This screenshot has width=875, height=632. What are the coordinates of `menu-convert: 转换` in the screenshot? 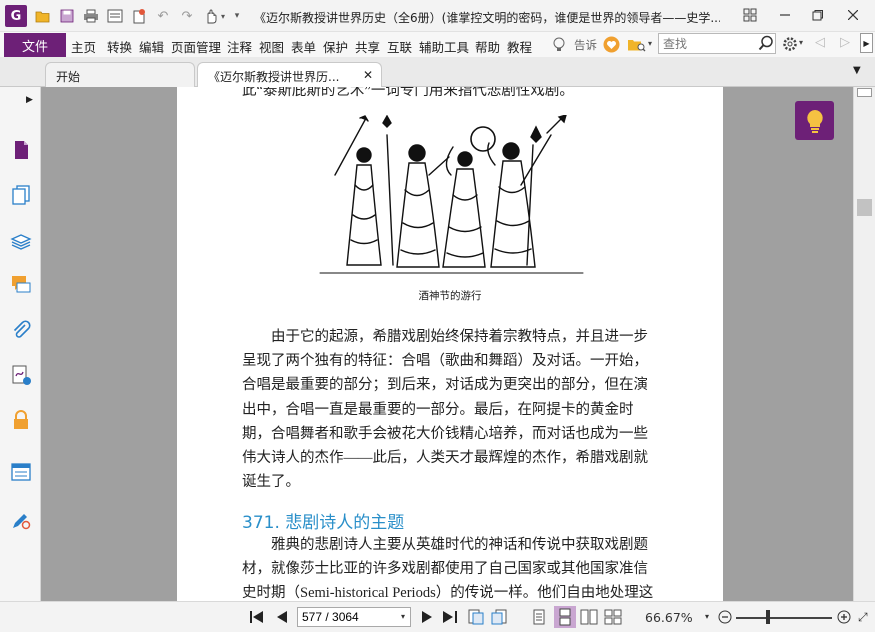 It's located at (119, 46).